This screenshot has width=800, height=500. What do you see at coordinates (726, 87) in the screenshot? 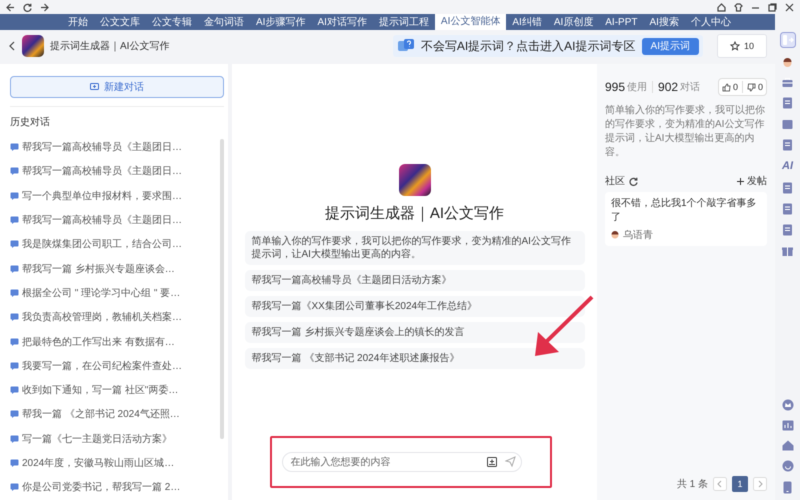
I see `thumbs-up-icon` at bounding box center [726, 87].